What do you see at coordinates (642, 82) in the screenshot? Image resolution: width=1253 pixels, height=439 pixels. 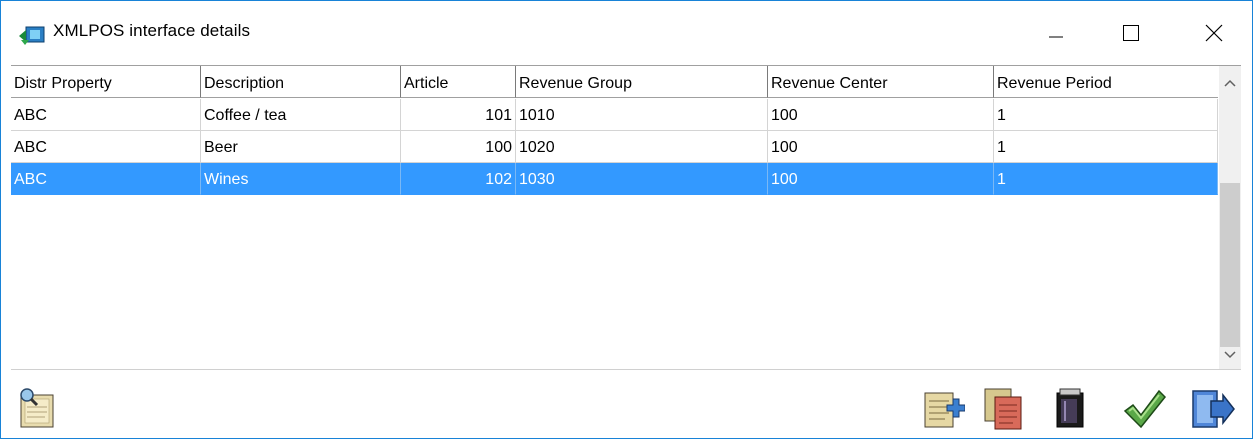 I see `column-header-revenue-group: Revenue Group` at bounding box center [642, 82].